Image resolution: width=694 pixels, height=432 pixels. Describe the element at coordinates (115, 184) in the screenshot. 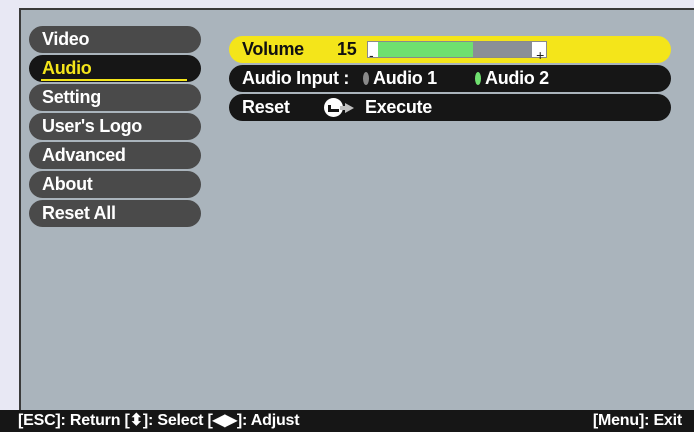

I see `menu-item-about: About` at that location.